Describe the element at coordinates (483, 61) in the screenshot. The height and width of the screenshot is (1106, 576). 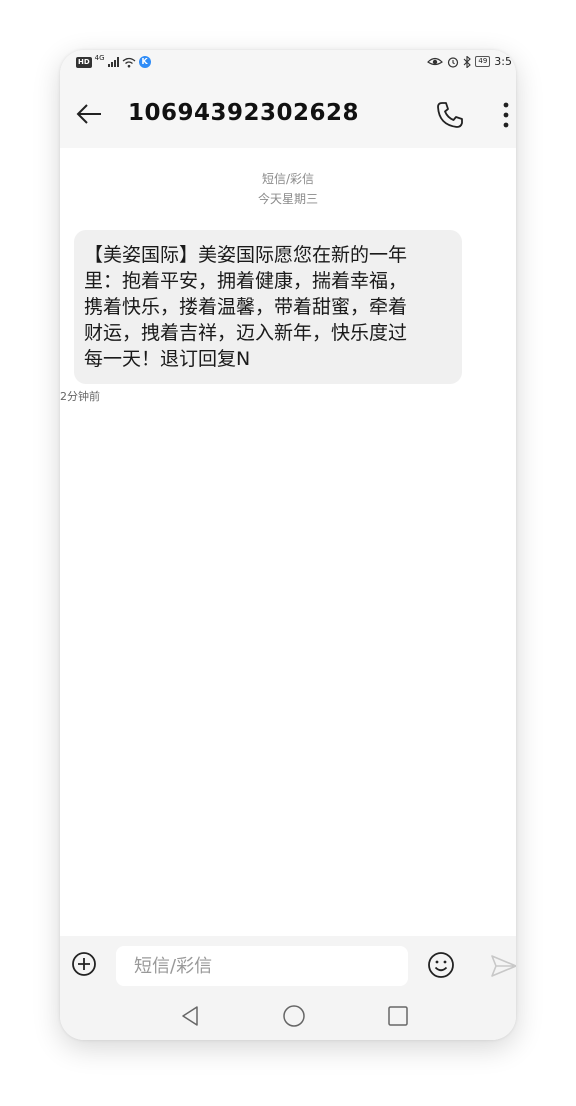
I see `battery-icon: 49` at that location.